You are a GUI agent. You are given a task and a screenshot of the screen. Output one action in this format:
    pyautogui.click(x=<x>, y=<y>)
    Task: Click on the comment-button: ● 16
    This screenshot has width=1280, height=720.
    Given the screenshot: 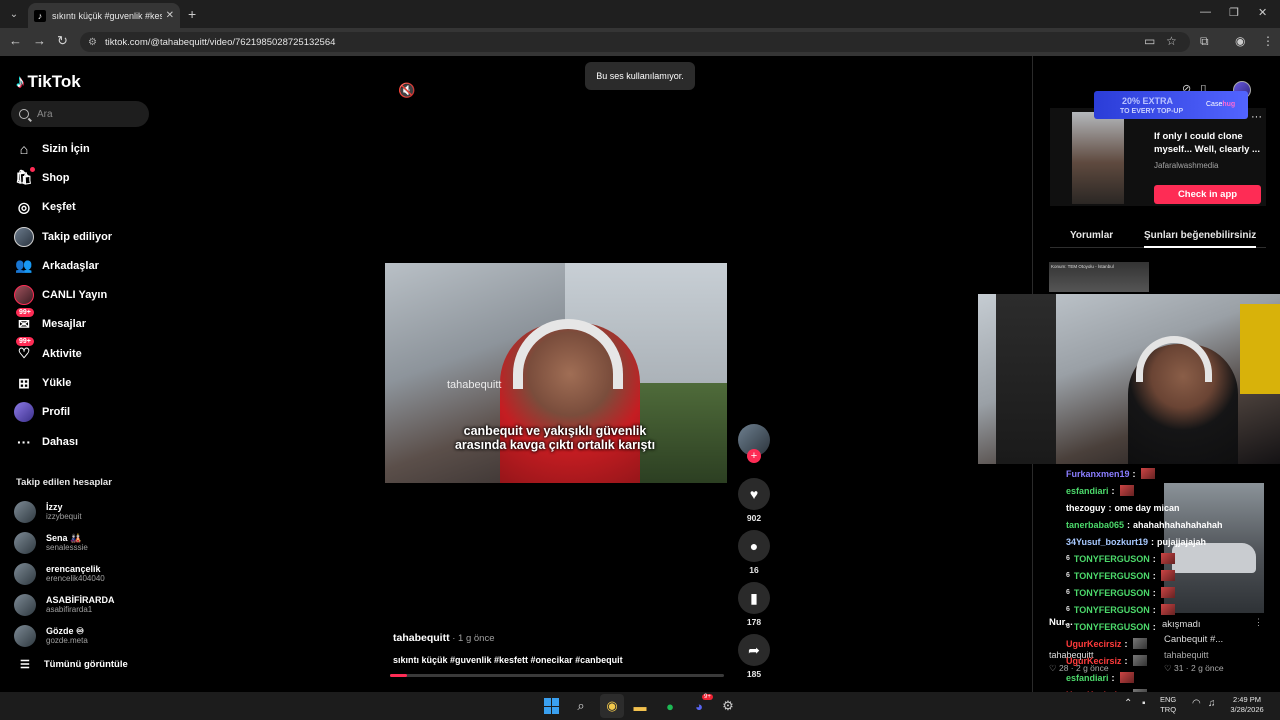 What is the action you would take?
    pyautogui.click(x=754, y=552)
    